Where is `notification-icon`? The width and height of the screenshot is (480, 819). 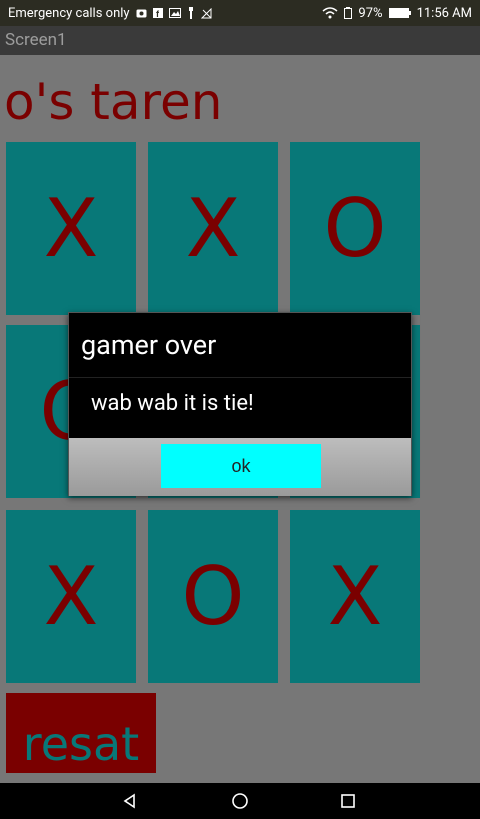
notification-icon is located at coordinates (141, 13).